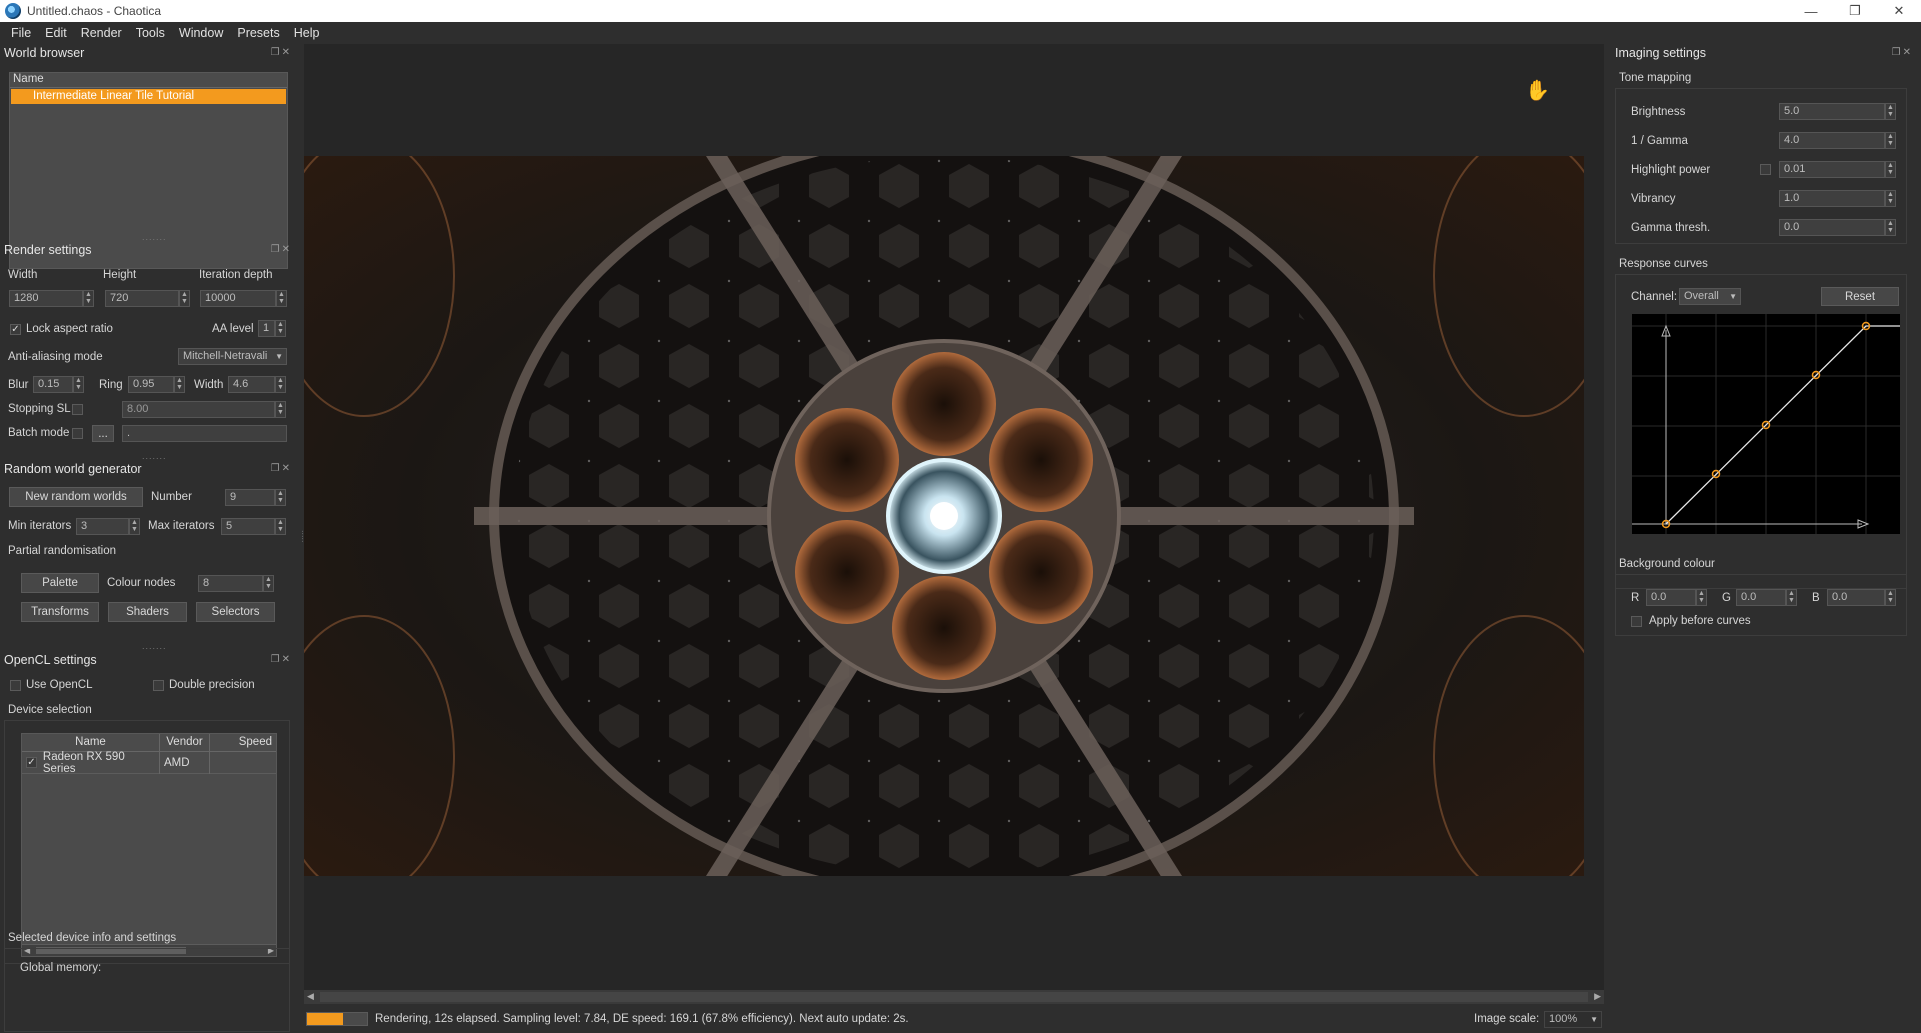  What do you see at coordinates (1832, 140) in the screenshot?
I see `gamma-input: 4.0` at bounding box center [1832, 140].